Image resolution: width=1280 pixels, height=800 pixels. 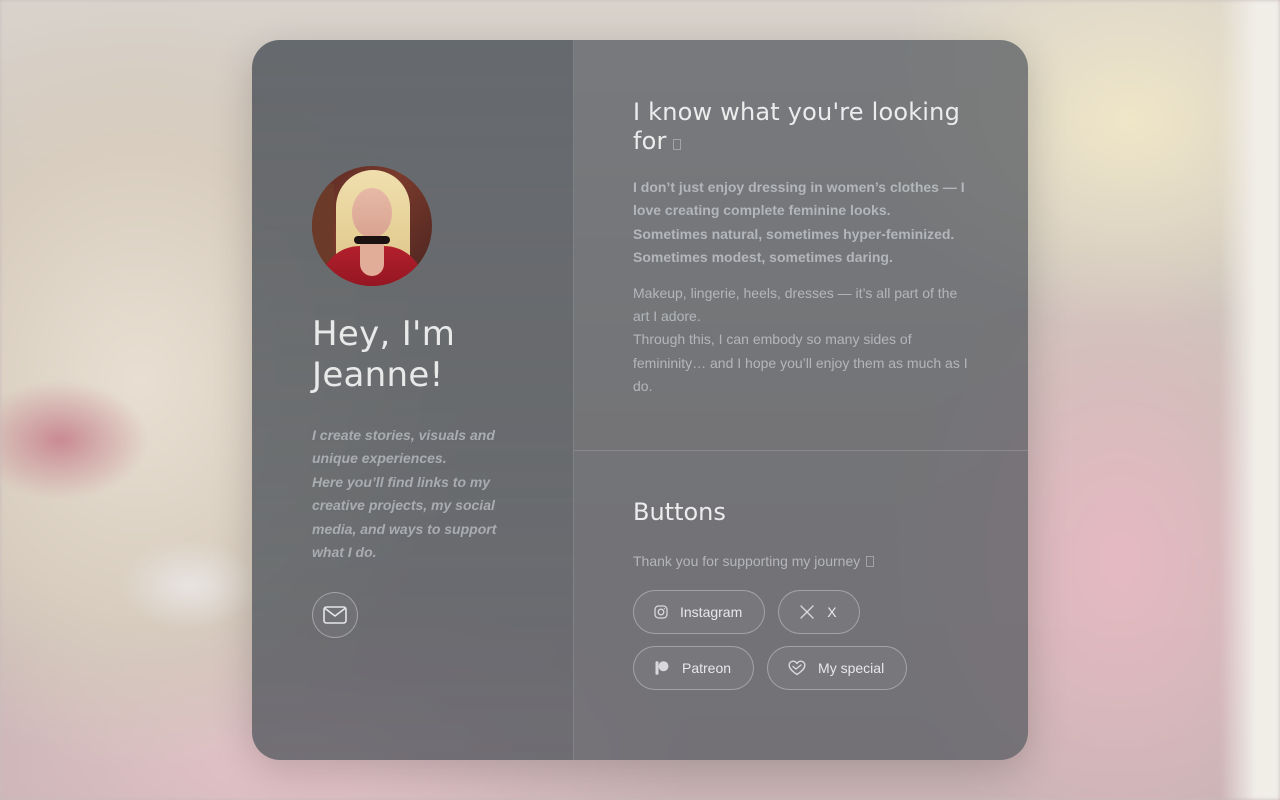 I want to click on background-pearls, so click(x=190, y=585).